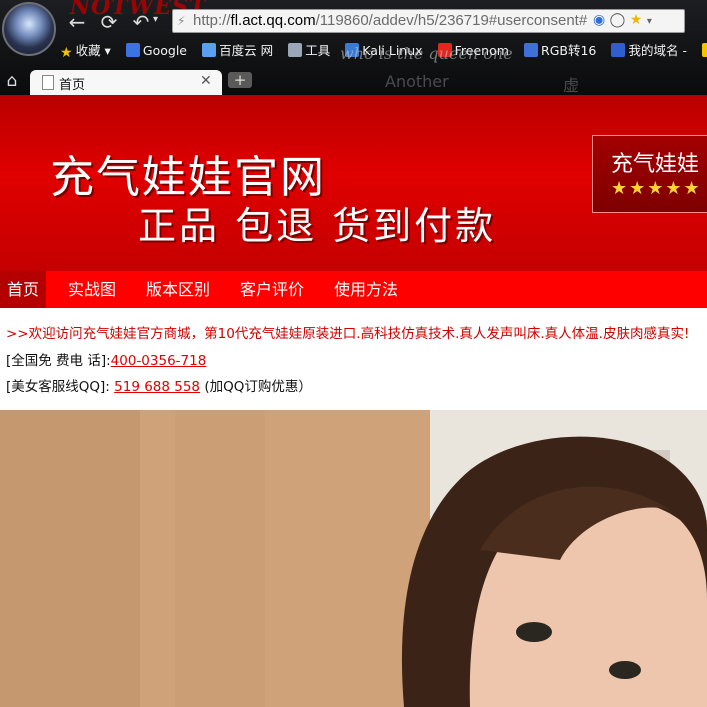 The width and height of the screenshot is (707, 707). I want to click on url-domain: fl.act.qq.com, so click(273, 20).